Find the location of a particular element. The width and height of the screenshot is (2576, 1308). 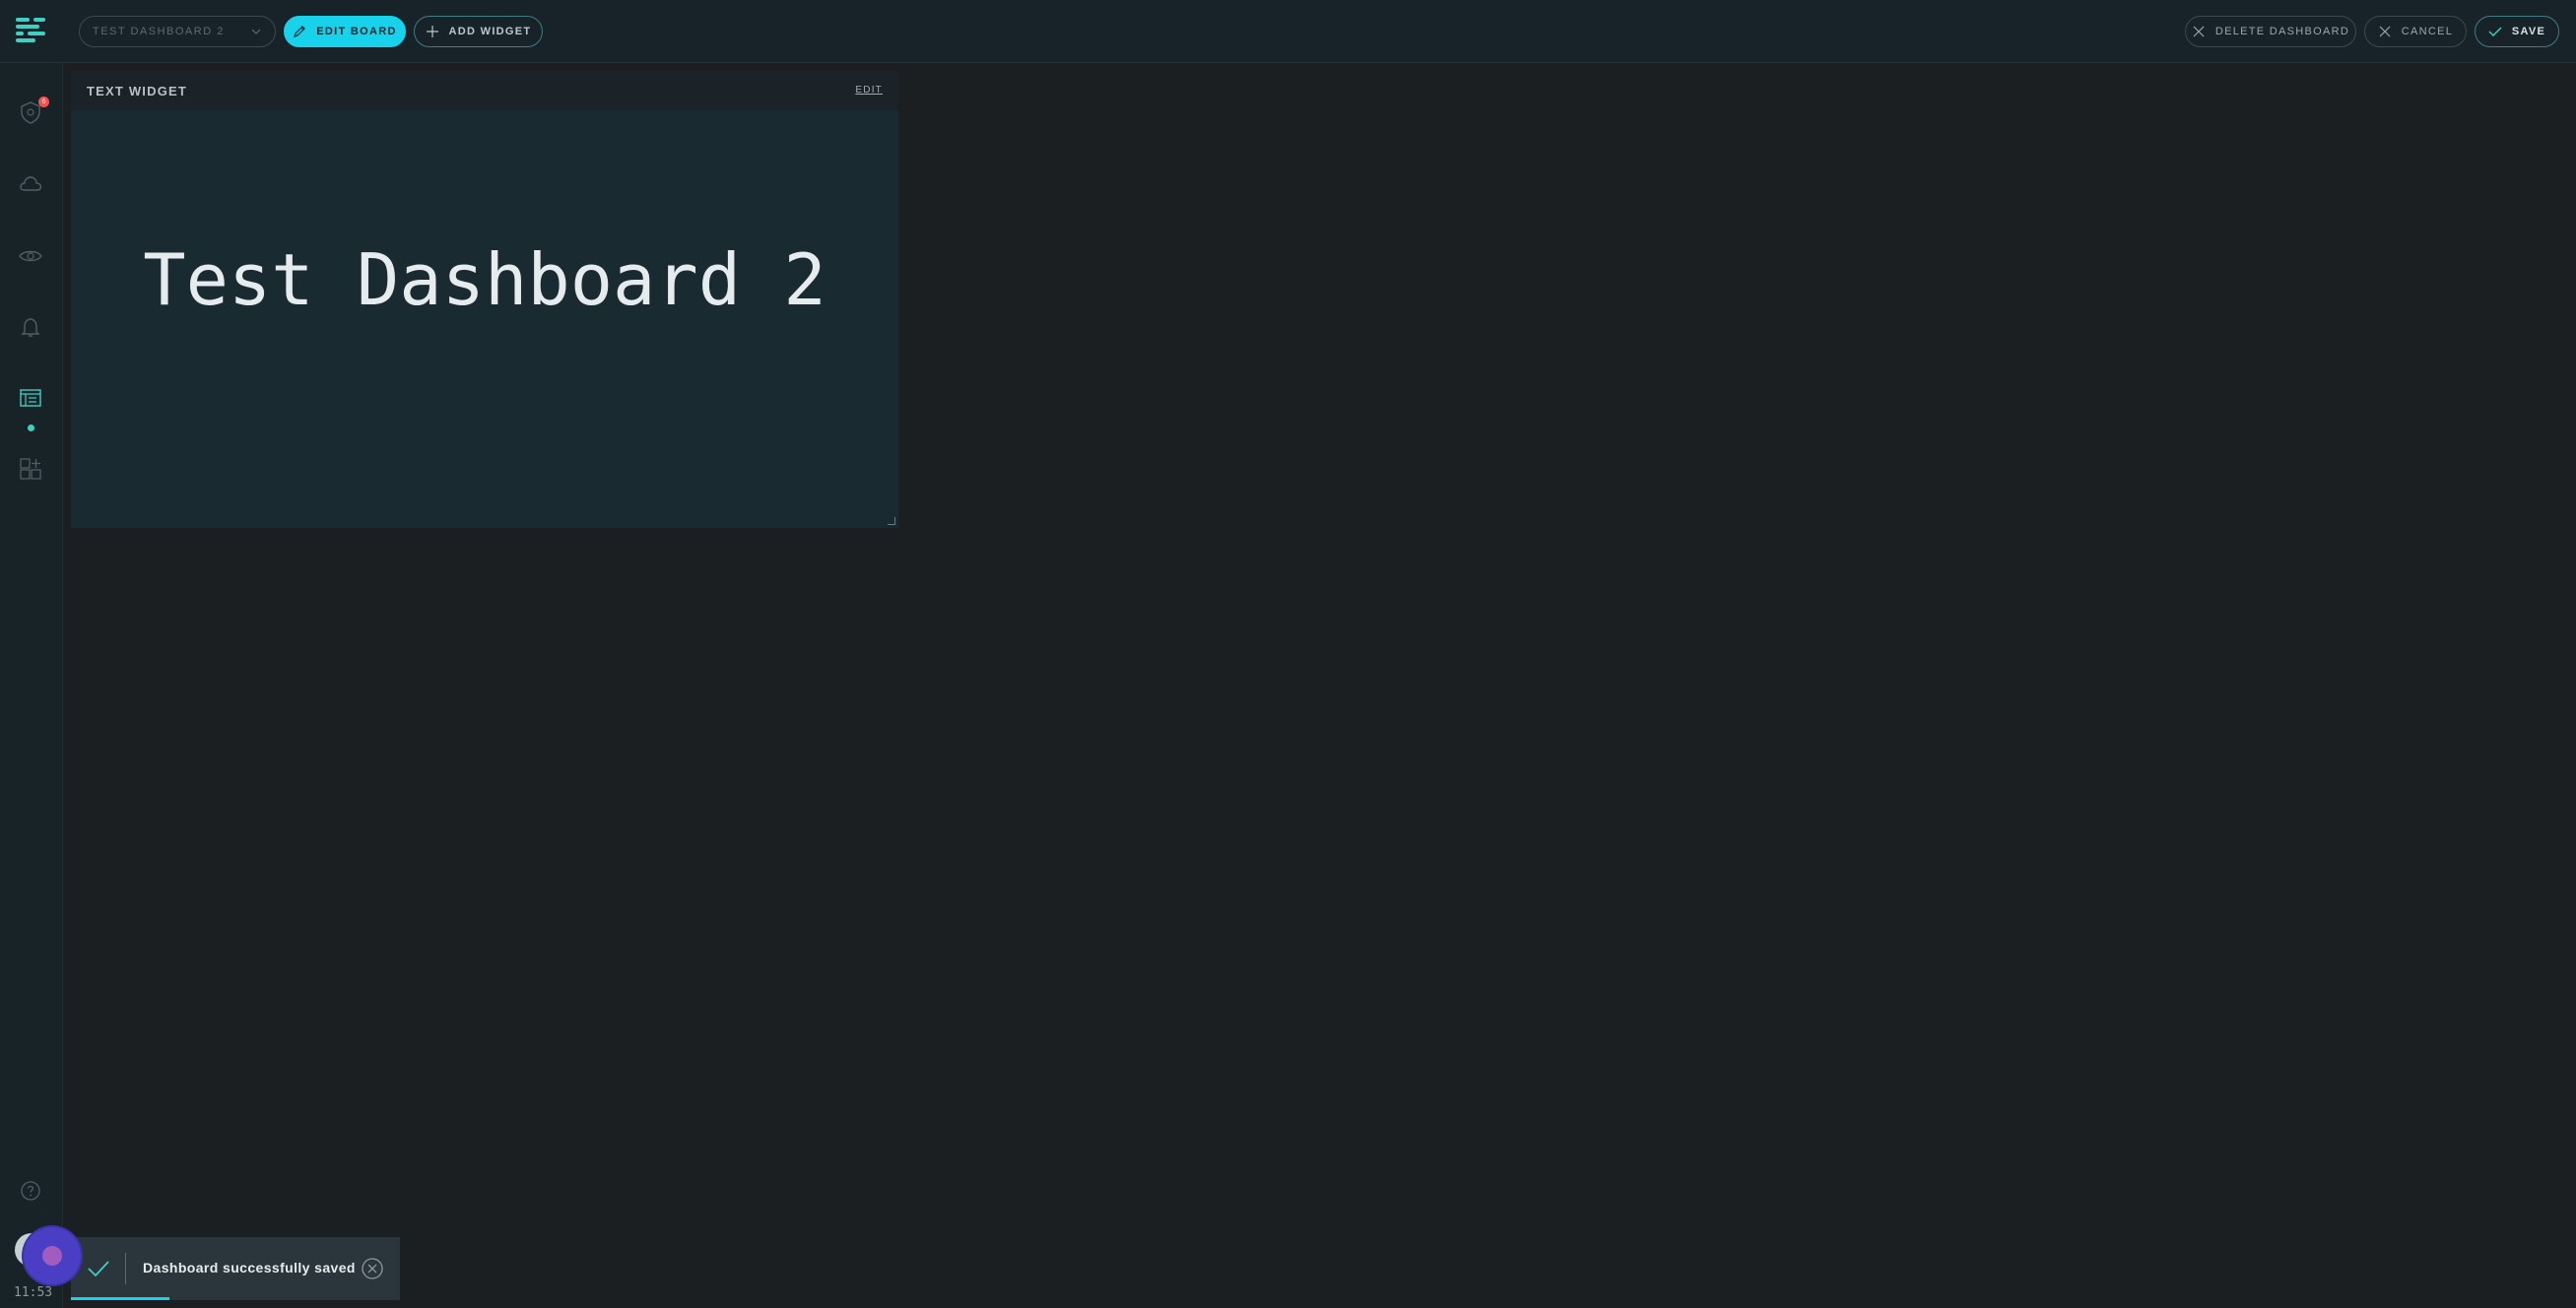

widget-text: Test Dashboard 2 is located at coordinates (485, 279).